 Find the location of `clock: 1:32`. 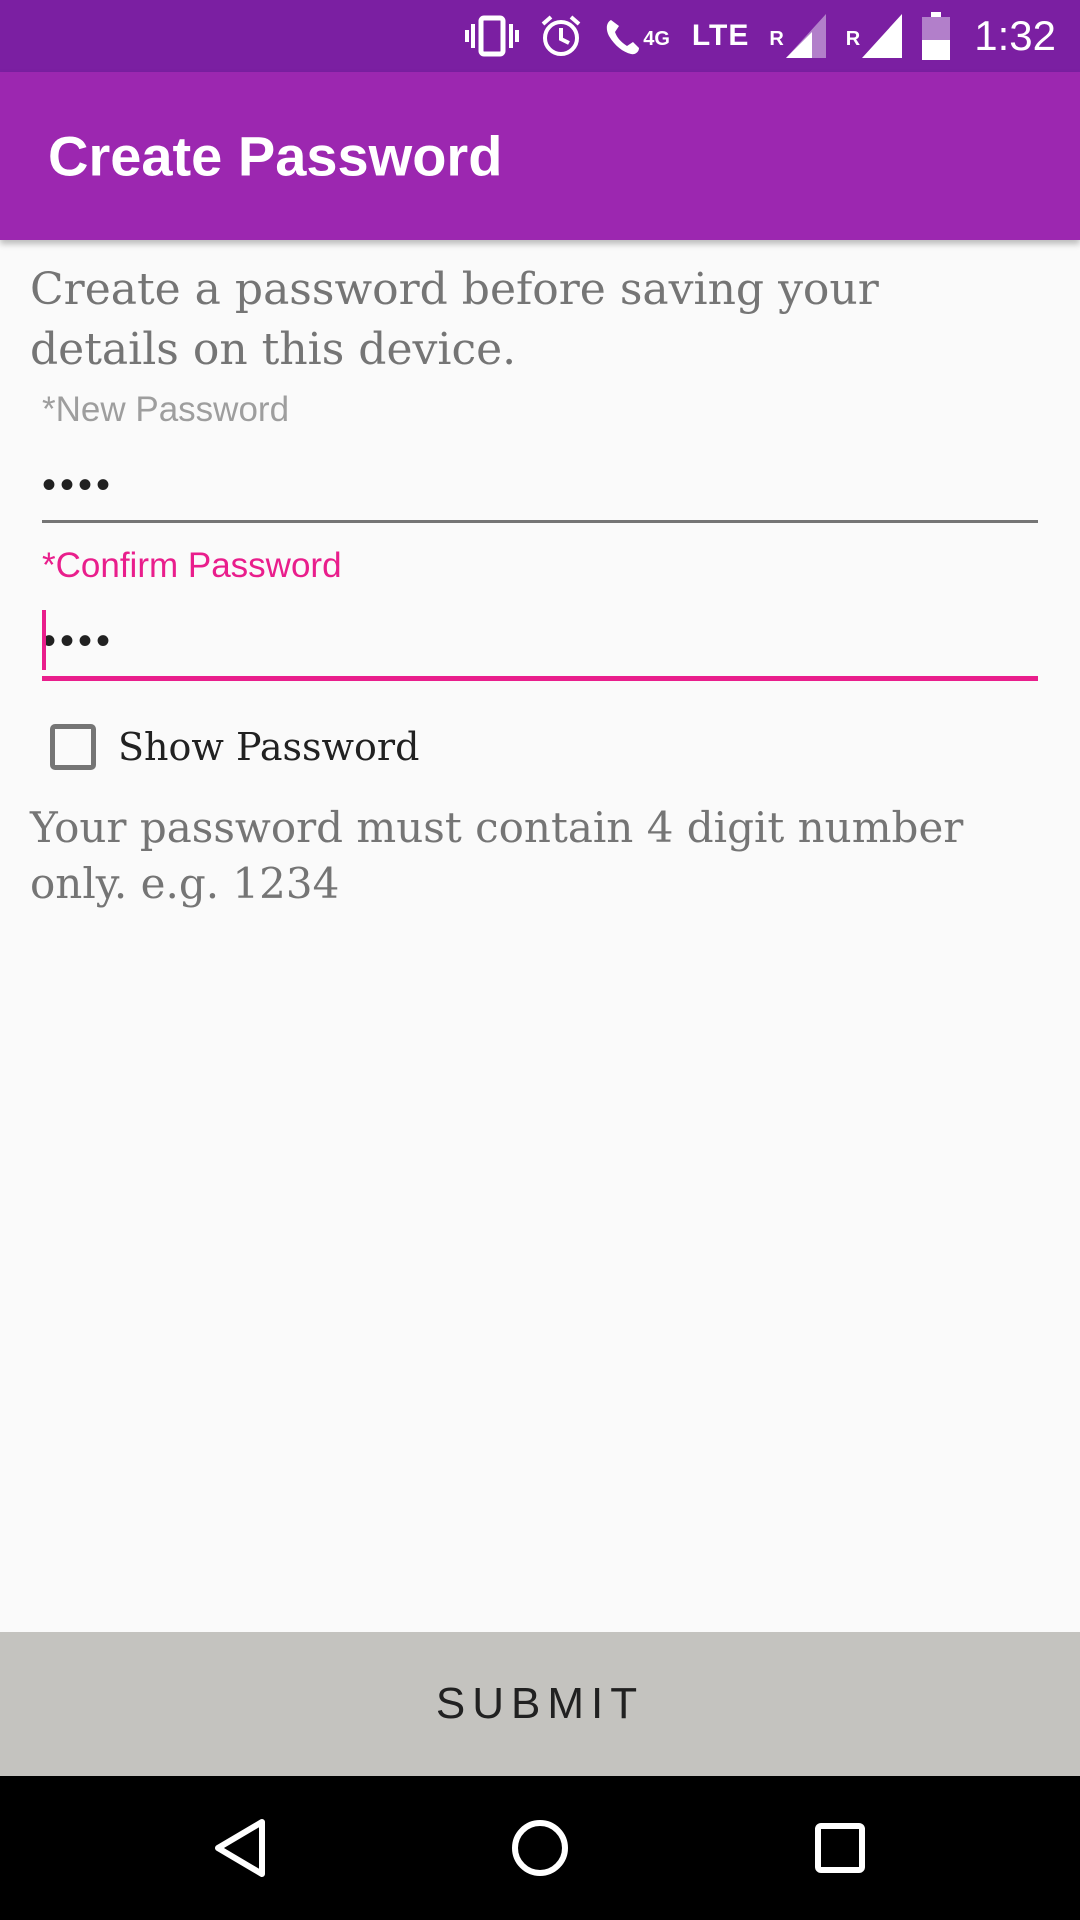

clock: 1:32 is located at coordinates (1015, 35).